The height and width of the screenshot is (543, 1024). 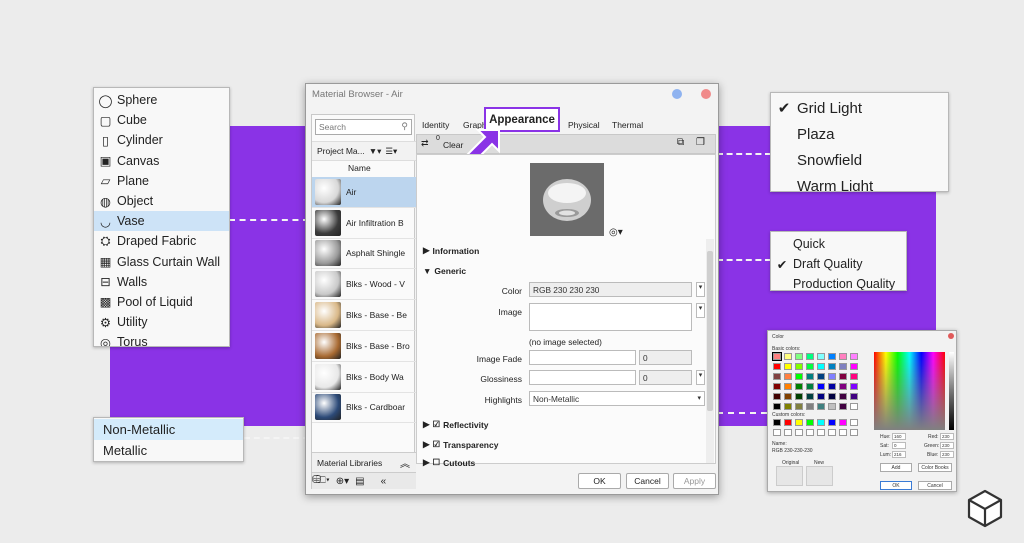 I want to click on blue-field: 230, so click(x=947, y=454).